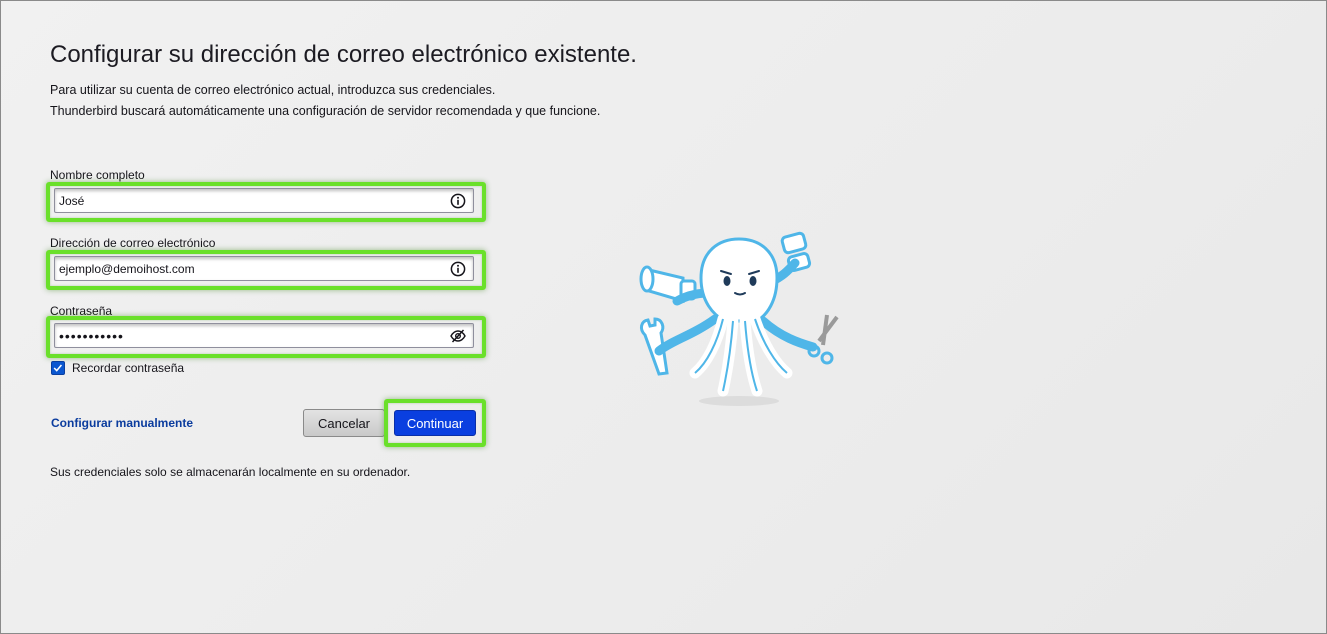 This screenshot has height=634, width=1327. Describe the element at coordinates (458, 336) in the screenshot. I see `eye-slash-icon` at that location.